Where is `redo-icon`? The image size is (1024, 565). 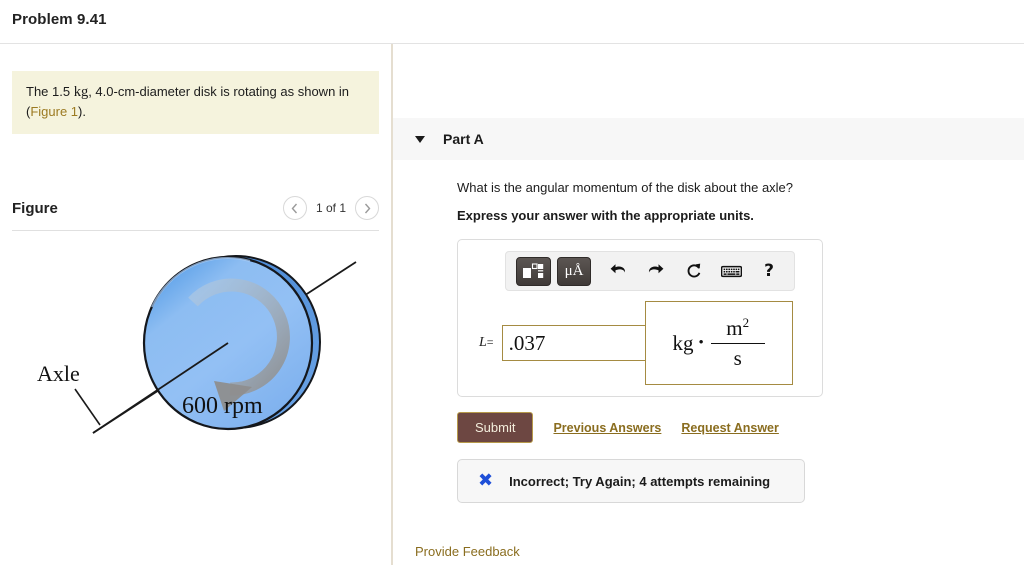
redo-icon is located at coordinates (656, 268).